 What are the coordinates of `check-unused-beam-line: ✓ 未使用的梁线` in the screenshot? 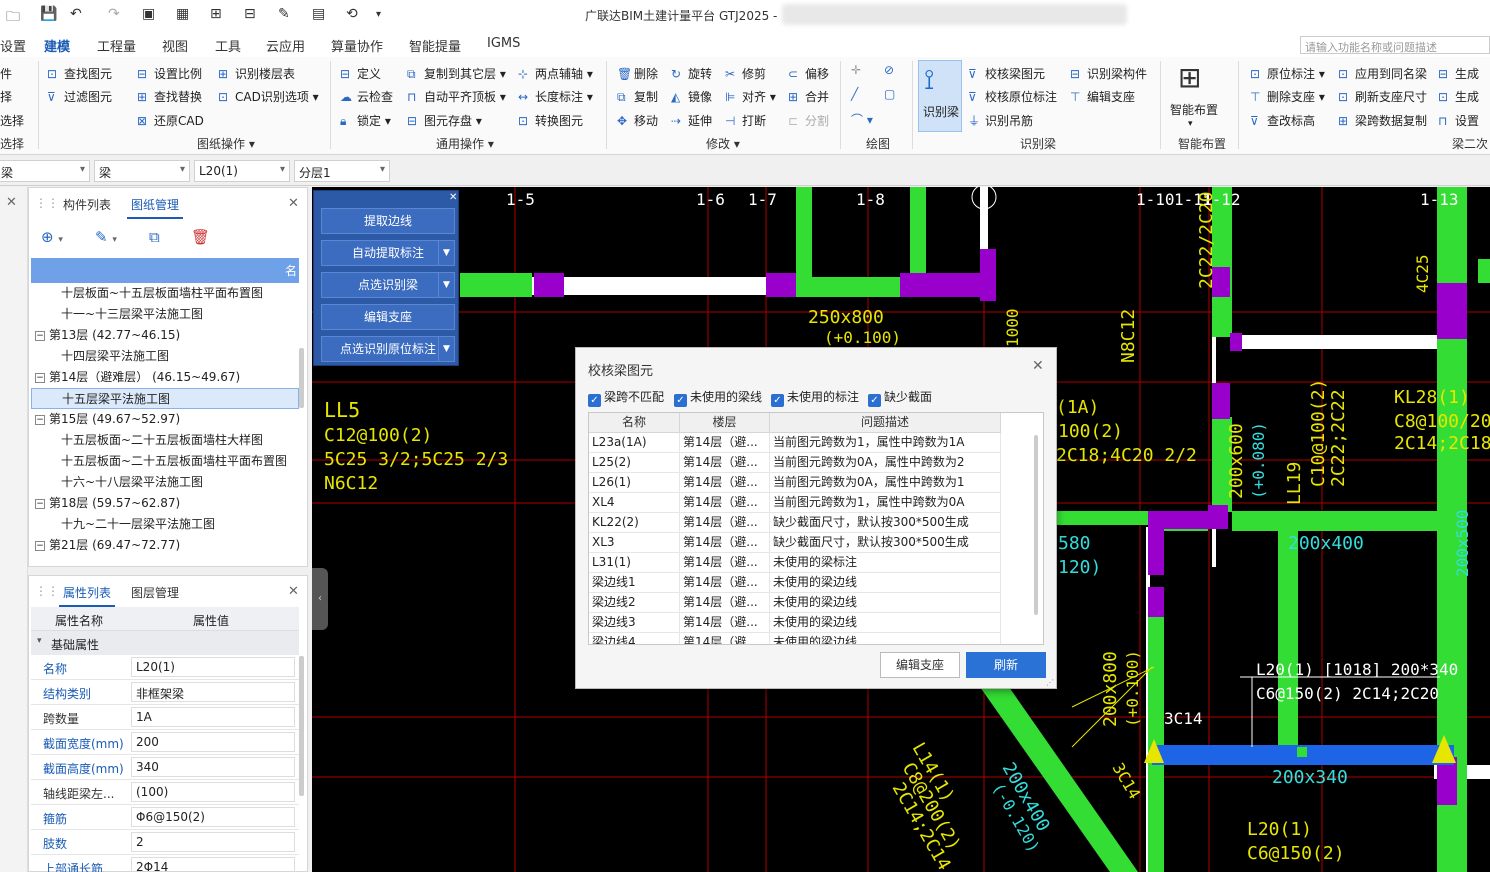 It's located at (718, 397).